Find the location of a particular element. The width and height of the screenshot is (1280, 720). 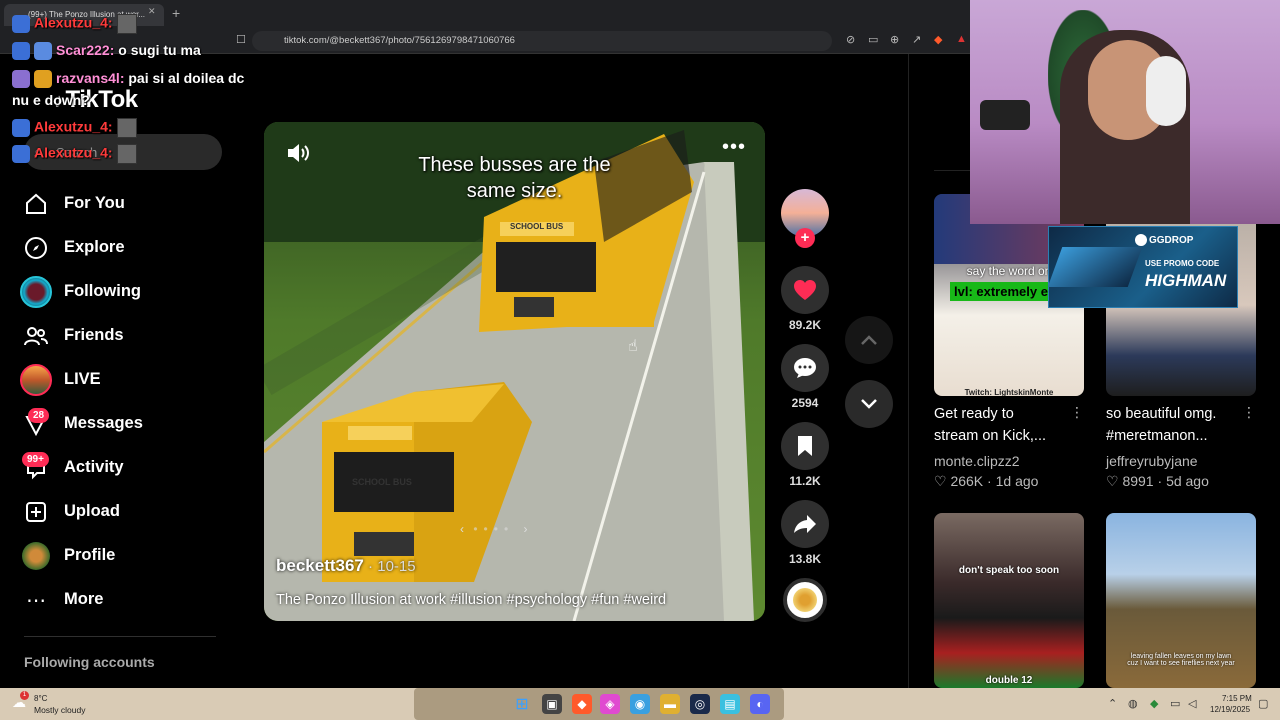

brave-browser-icon: ◆ is located at coordinates (582, 704).